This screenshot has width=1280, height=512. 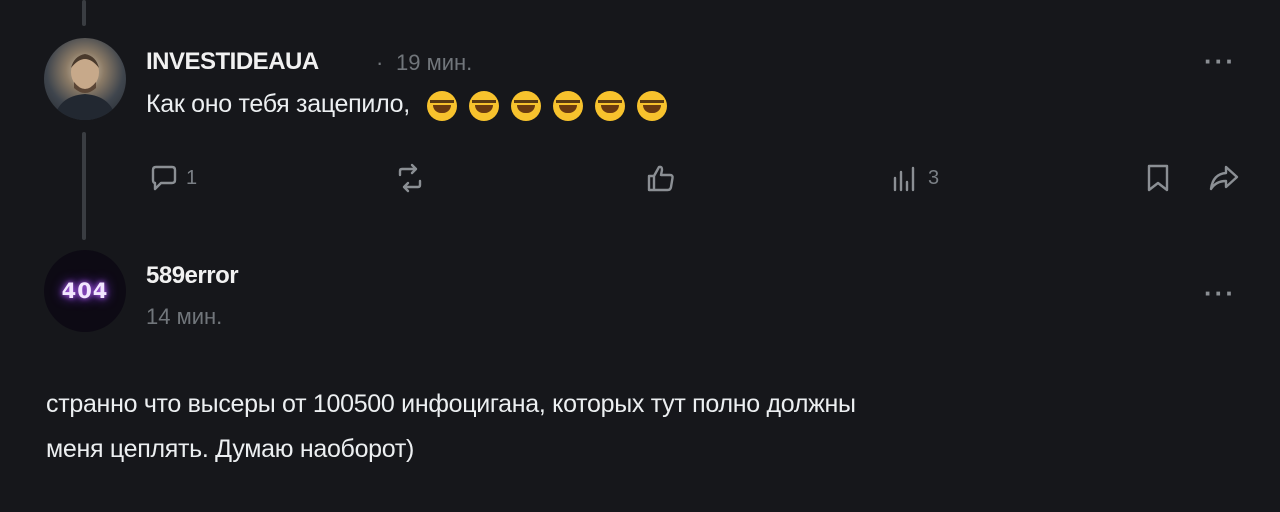 I want to click on share-action, so click(x=1224, y=178).